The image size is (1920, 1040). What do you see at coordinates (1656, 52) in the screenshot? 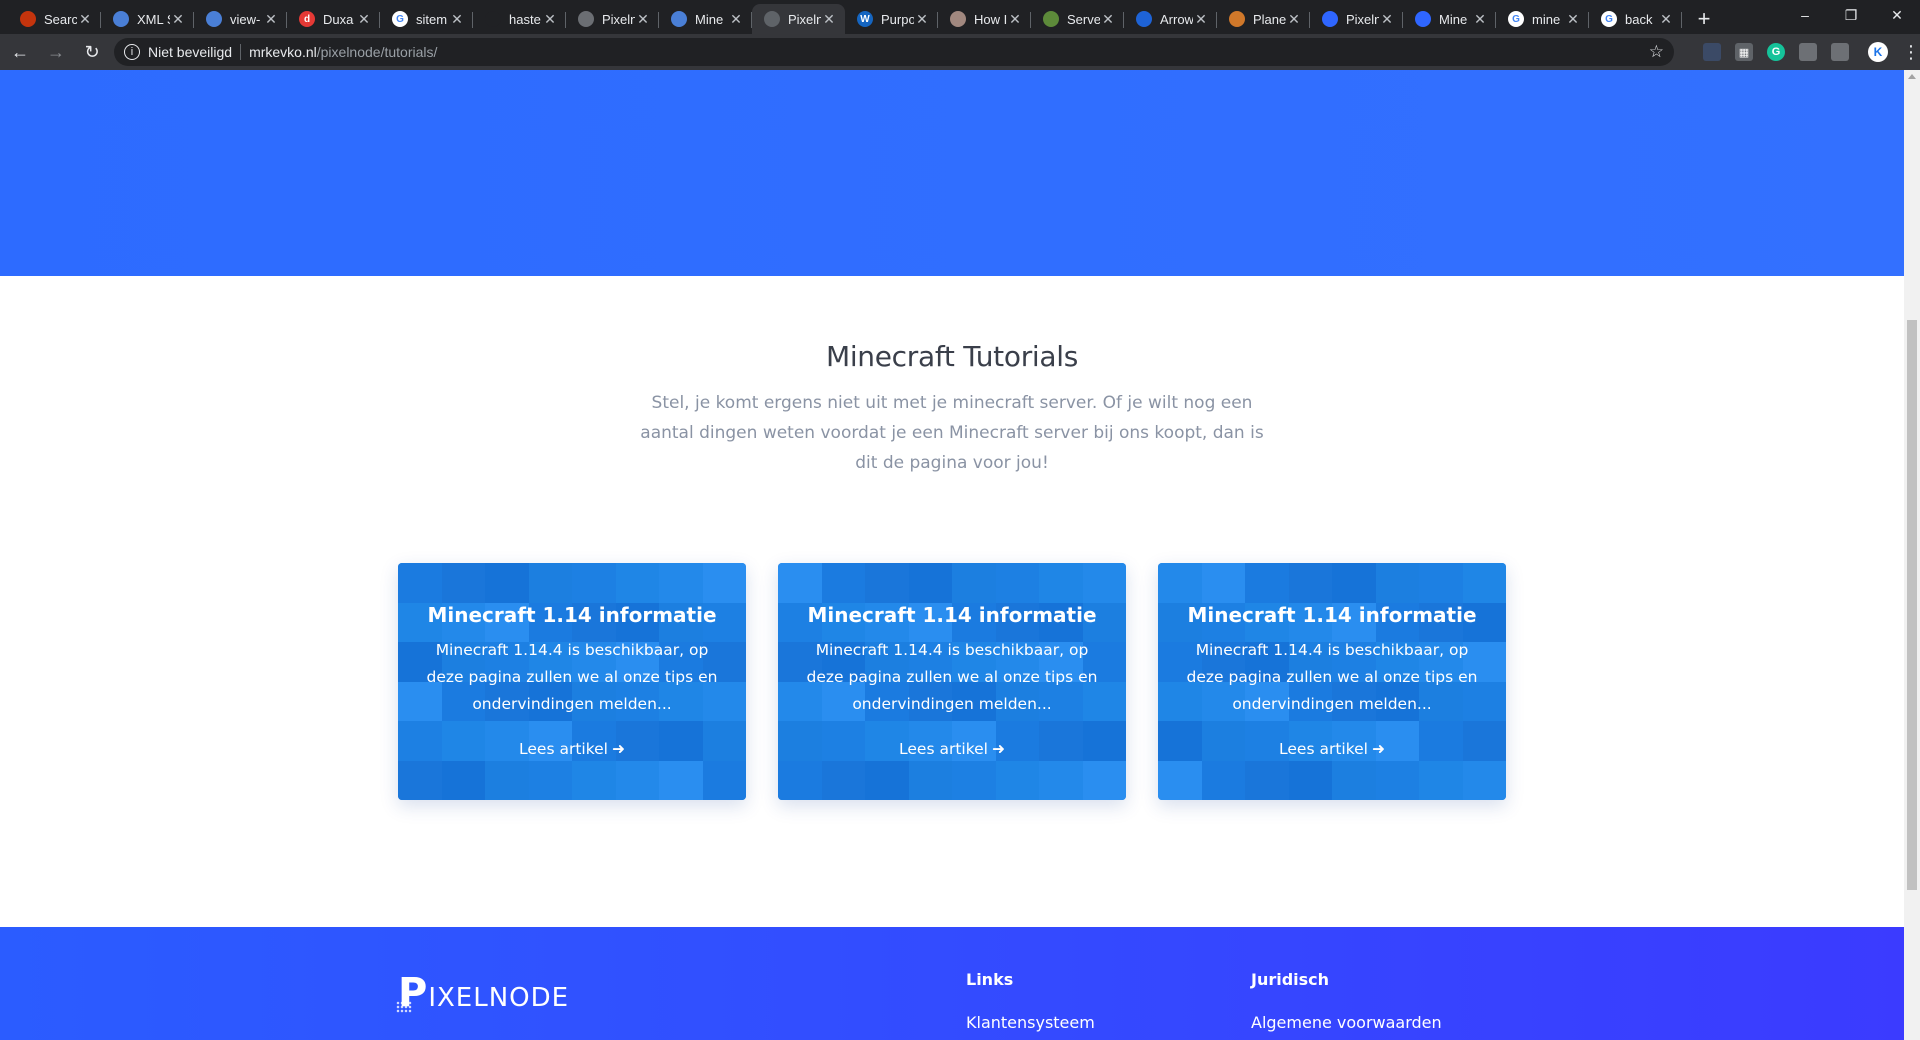
I see `bookmark-star-icon: ☆` at bounding box center [1656, 52].